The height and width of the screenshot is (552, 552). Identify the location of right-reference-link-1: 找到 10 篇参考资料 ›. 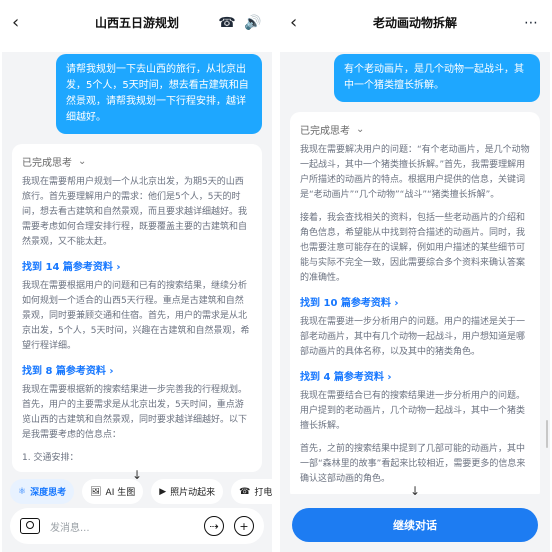
(415, 301).